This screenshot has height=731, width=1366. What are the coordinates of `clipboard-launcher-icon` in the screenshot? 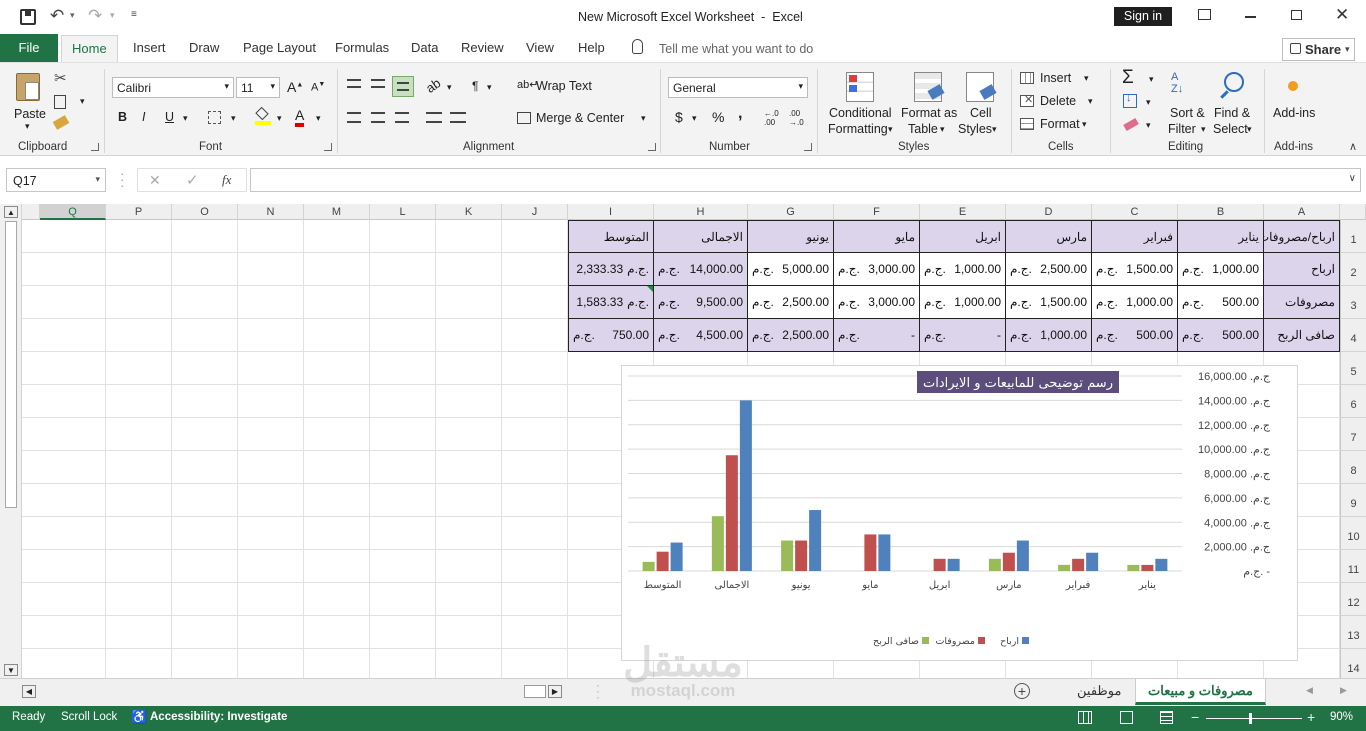 It's located at (95, 147).